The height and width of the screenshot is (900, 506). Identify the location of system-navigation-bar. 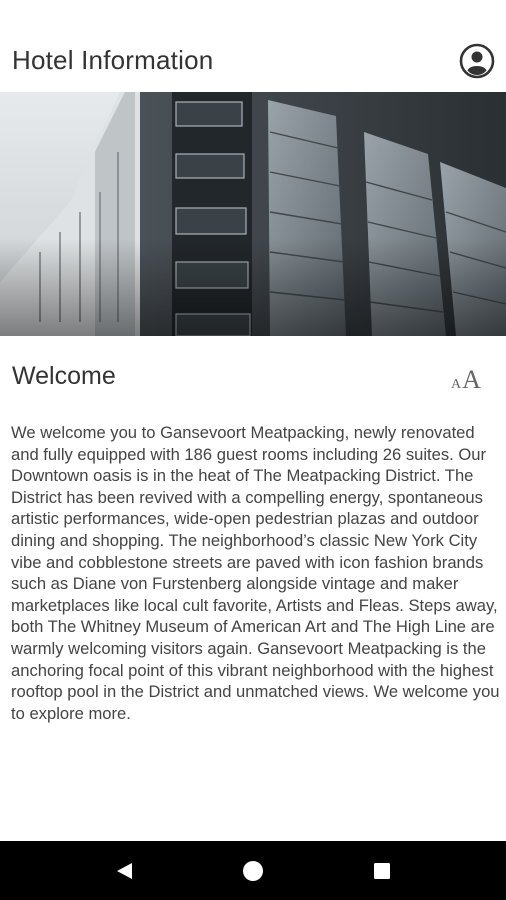
(253, 870).